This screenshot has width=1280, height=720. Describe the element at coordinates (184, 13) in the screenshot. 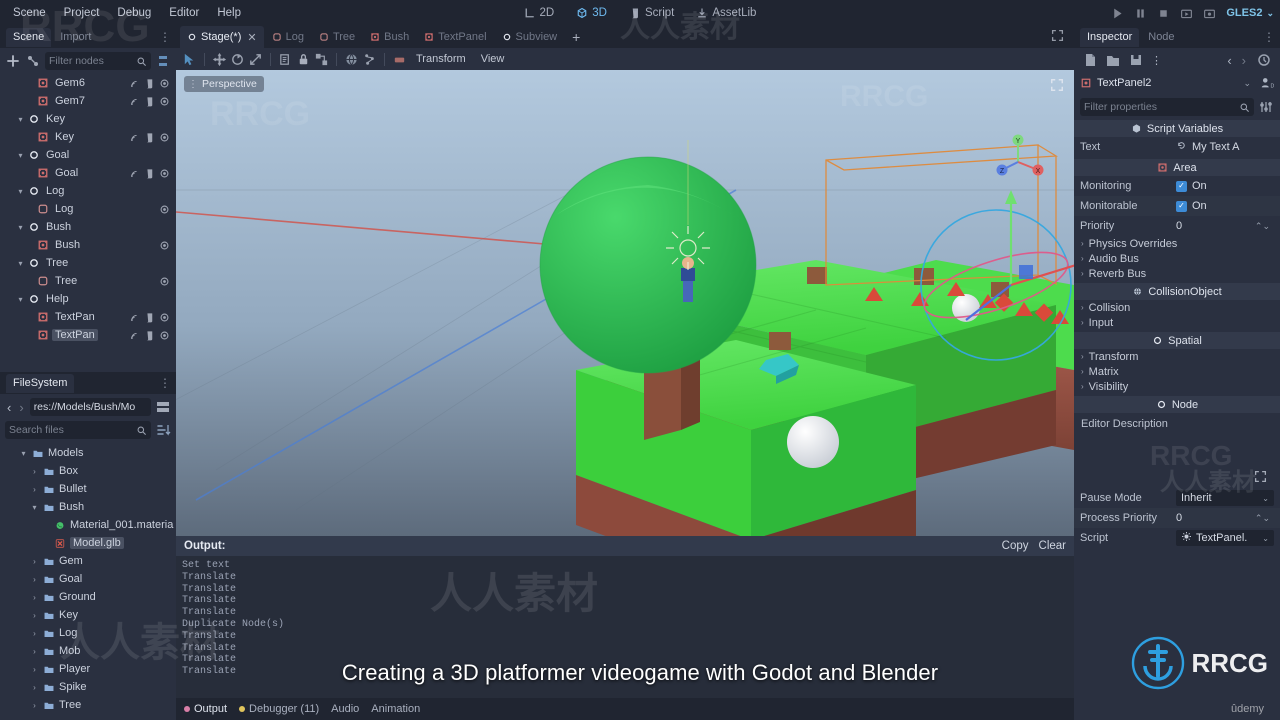

I see `menu-editor: Editor` at that location.